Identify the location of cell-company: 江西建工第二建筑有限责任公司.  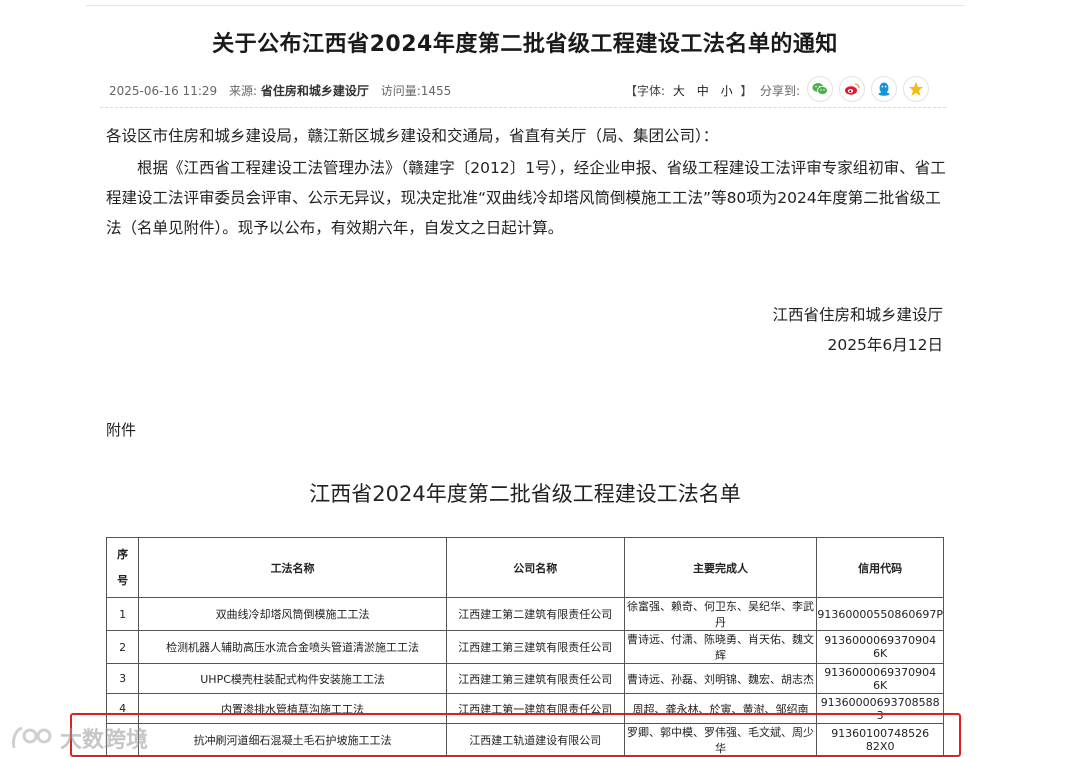
(535, 614).